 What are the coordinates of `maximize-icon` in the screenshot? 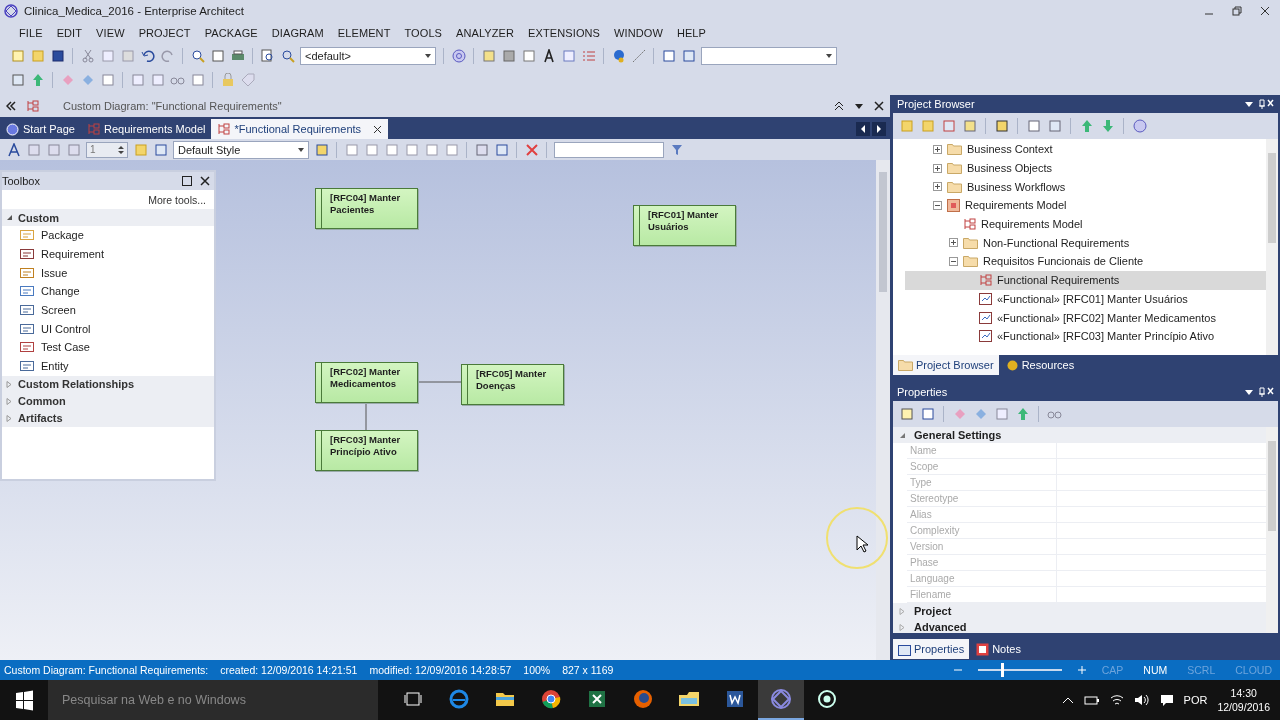 It's located at (187, 181).